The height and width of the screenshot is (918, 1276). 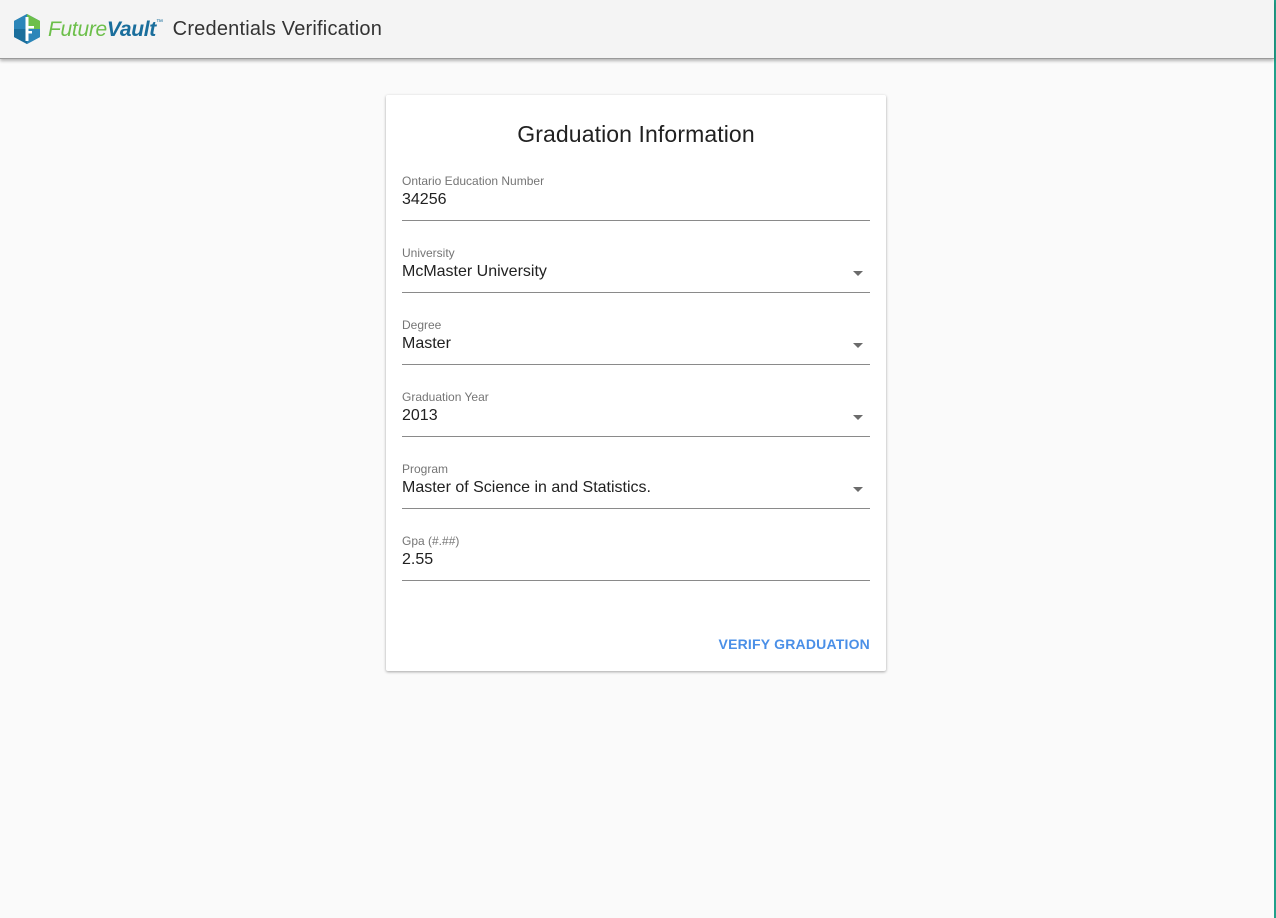 What do you see at coordinates (428, 253) in the screenshot?
I see `field-label: University` at bounding box center [428, 253].